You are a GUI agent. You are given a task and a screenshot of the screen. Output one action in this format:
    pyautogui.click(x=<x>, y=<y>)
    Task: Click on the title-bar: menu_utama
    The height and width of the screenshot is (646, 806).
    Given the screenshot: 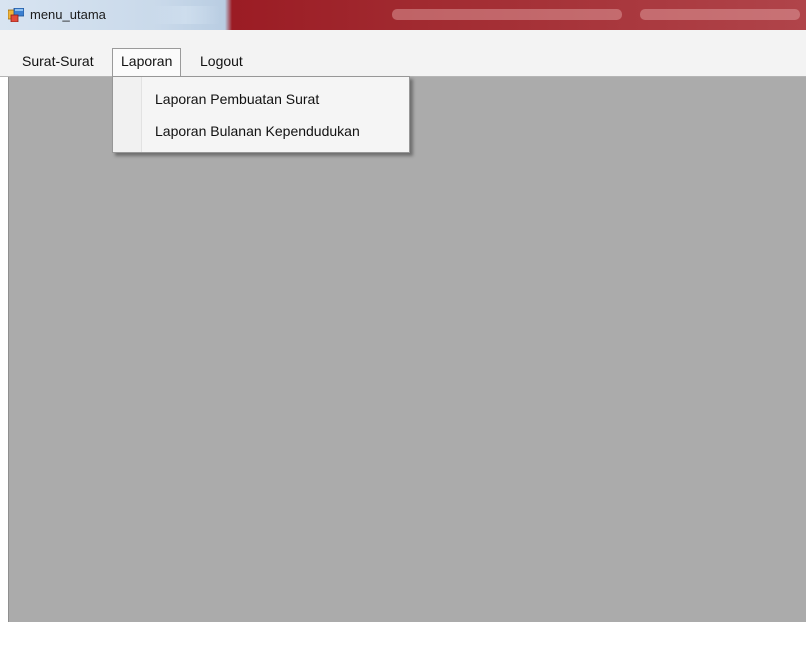 What is the action you would take?
    pyautogui.click(x=403, y=15)
    